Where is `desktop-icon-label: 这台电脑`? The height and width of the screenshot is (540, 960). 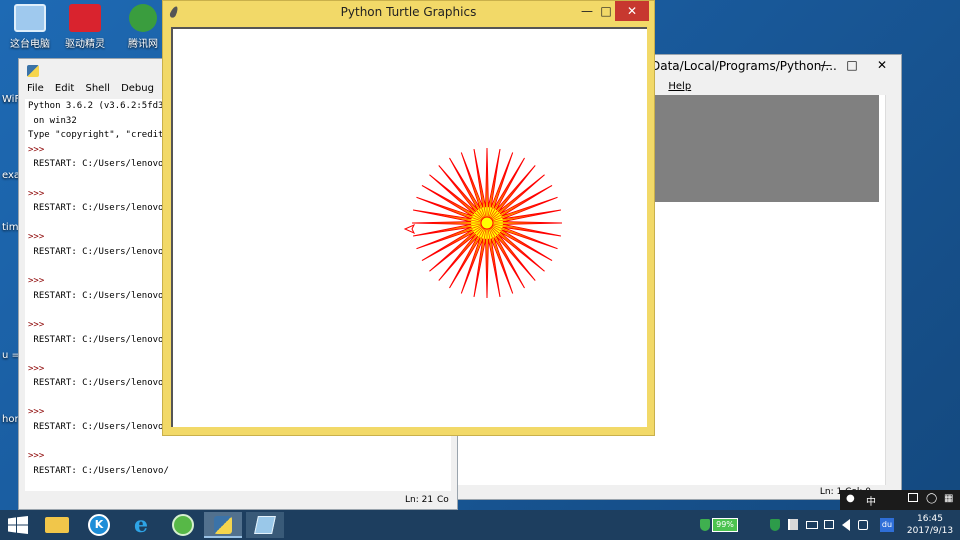 desktop-icon-label: 这台电脑 is located at coordinates (30, 44).